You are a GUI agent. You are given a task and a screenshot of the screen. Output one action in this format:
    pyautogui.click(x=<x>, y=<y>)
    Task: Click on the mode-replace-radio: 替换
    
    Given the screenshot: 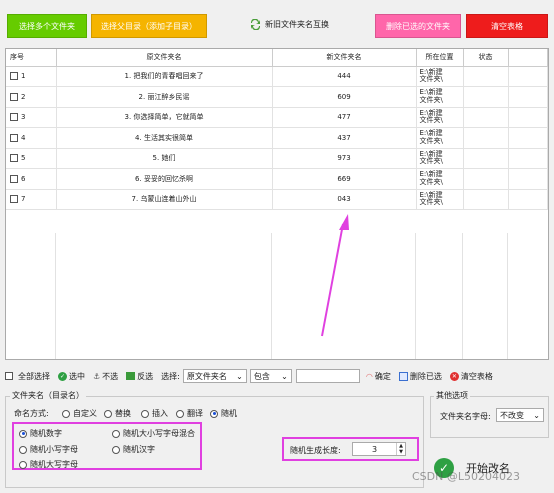 What is the action you would take?
    pyautogui.click(x=117, y=413)
    